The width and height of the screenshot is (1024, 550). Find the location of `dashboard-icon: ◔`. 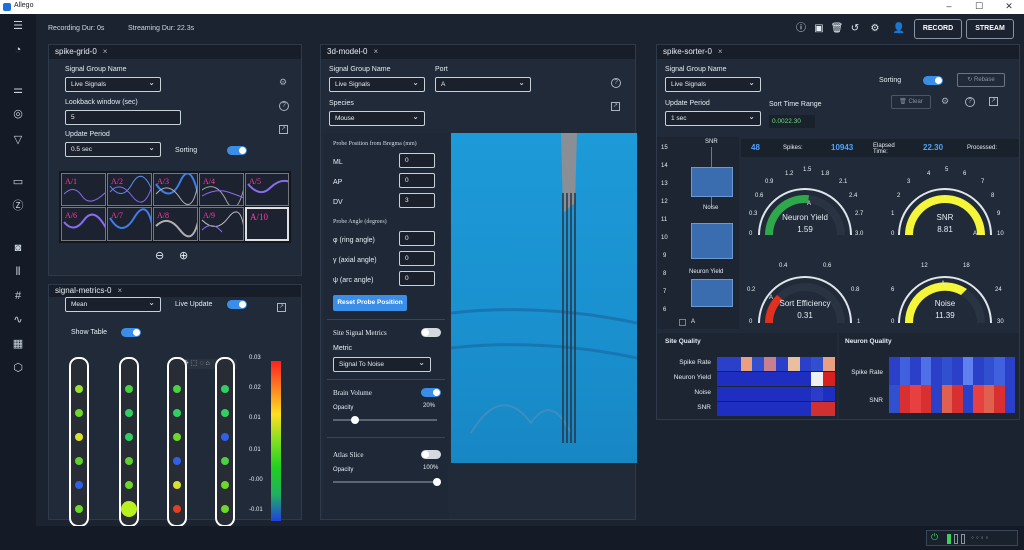

dashboard-icon: ◔ is located at coordinates (18, 50).